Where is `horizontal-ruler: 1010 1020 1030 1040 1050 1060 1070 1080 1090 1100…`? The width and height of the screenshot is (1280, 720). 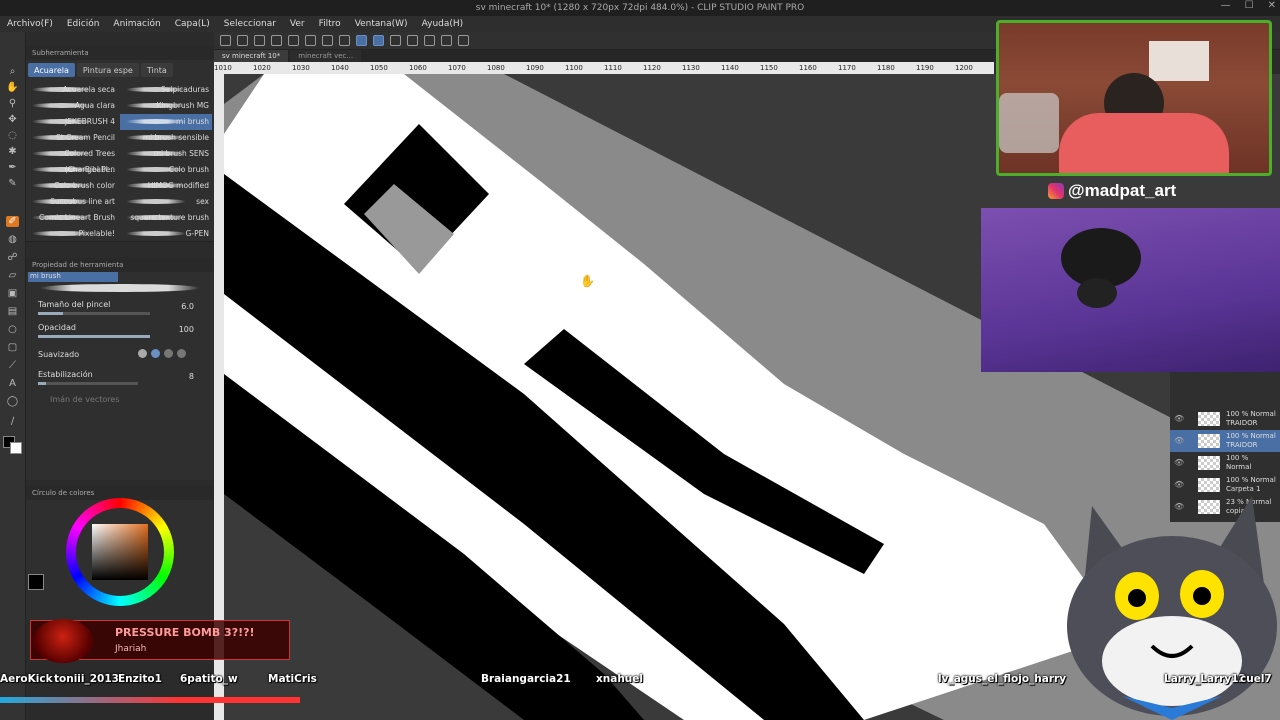
horizontal-ruler: 1010 1020 1030 1040 1050 1060 1070 1080 1090 1100… is located at coordinates (604, 68).